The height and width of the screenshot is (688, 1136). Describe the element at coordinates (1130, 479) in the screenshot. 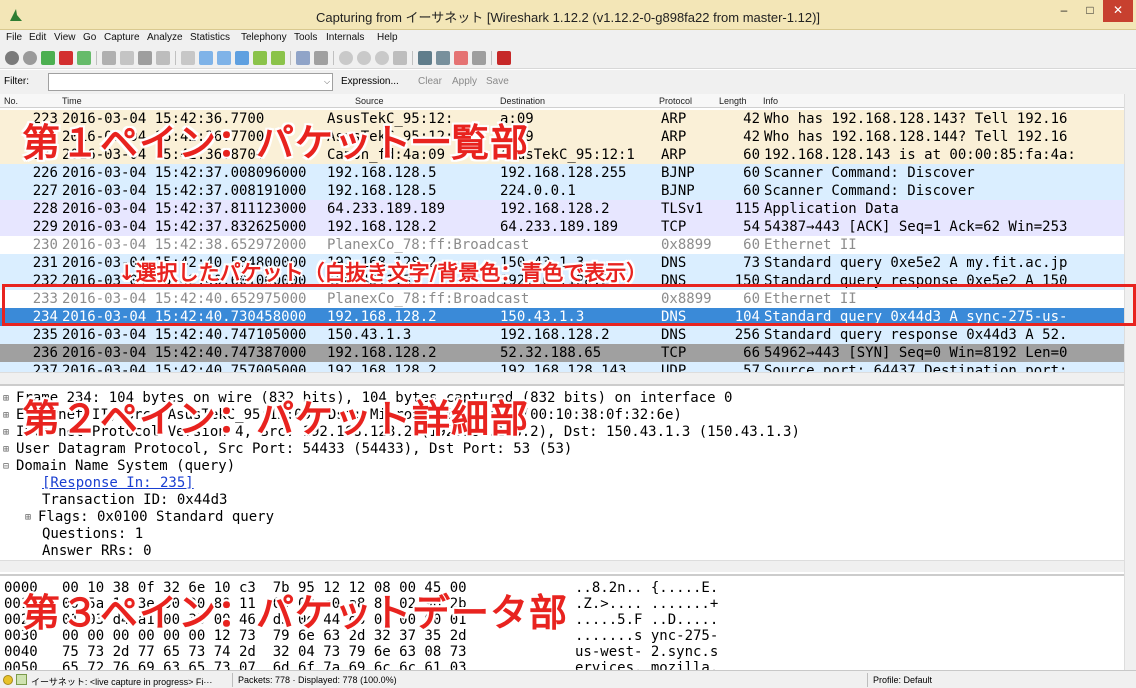

I see `details-vertical-scrollbar` at that location.